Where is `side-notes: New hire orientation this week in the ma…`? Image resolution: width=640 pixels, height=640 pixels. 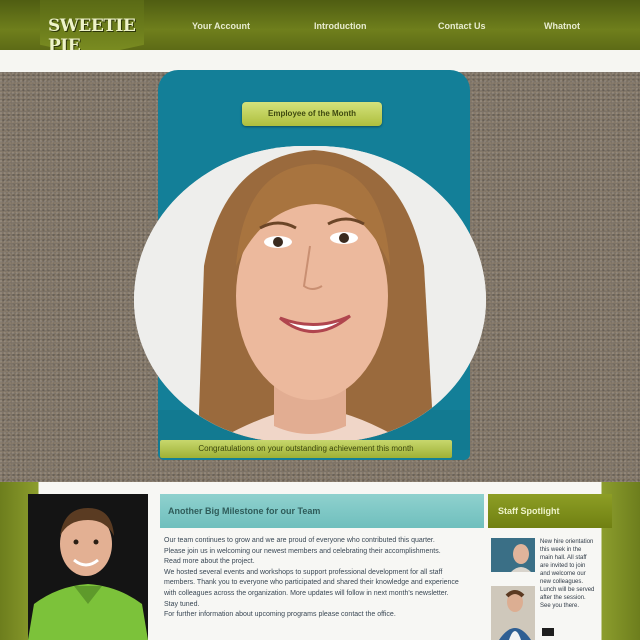 side-notes: New hire orientation this week in the ma… is located at coordinates (574, 574).